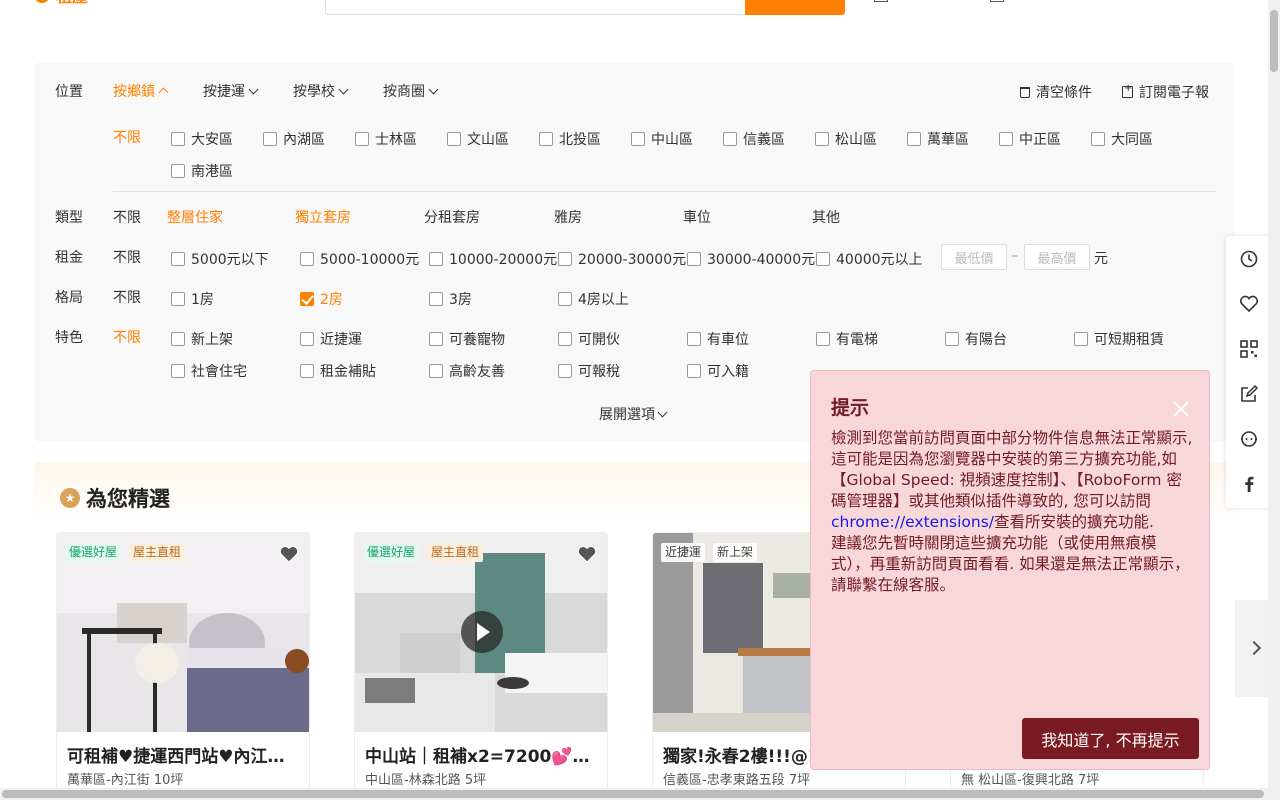 Image resolution: width=1280 pixels, height=800 pixels. Describe the element at coordinates (881, 1) in the screenshot. I see `header-menu-icon` at that location.